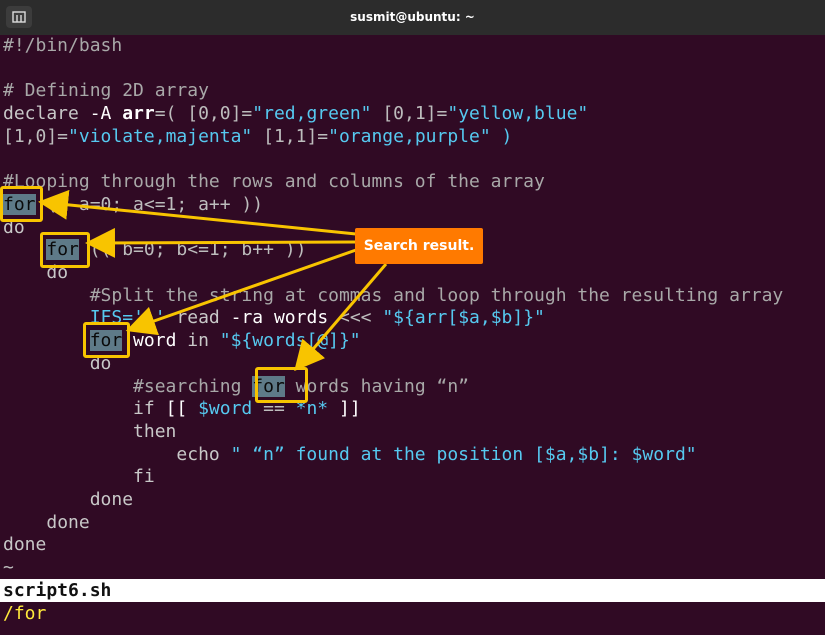  I want to click on status-filename: script6.sh, so click(57, 590).